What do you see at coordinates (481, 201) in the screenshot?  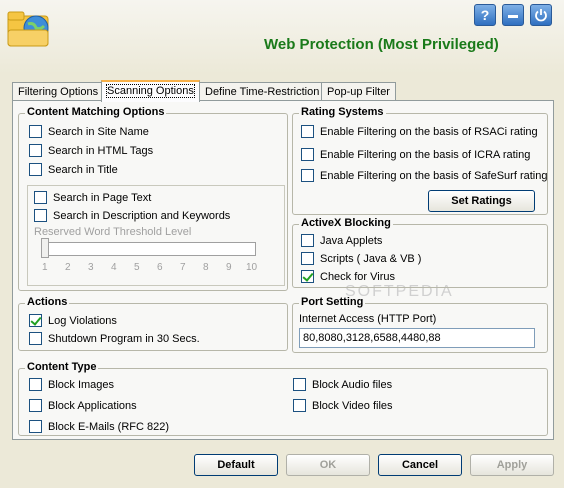 I see `set-ratings-button: Set Ratings` at bounding box center [481, 201].